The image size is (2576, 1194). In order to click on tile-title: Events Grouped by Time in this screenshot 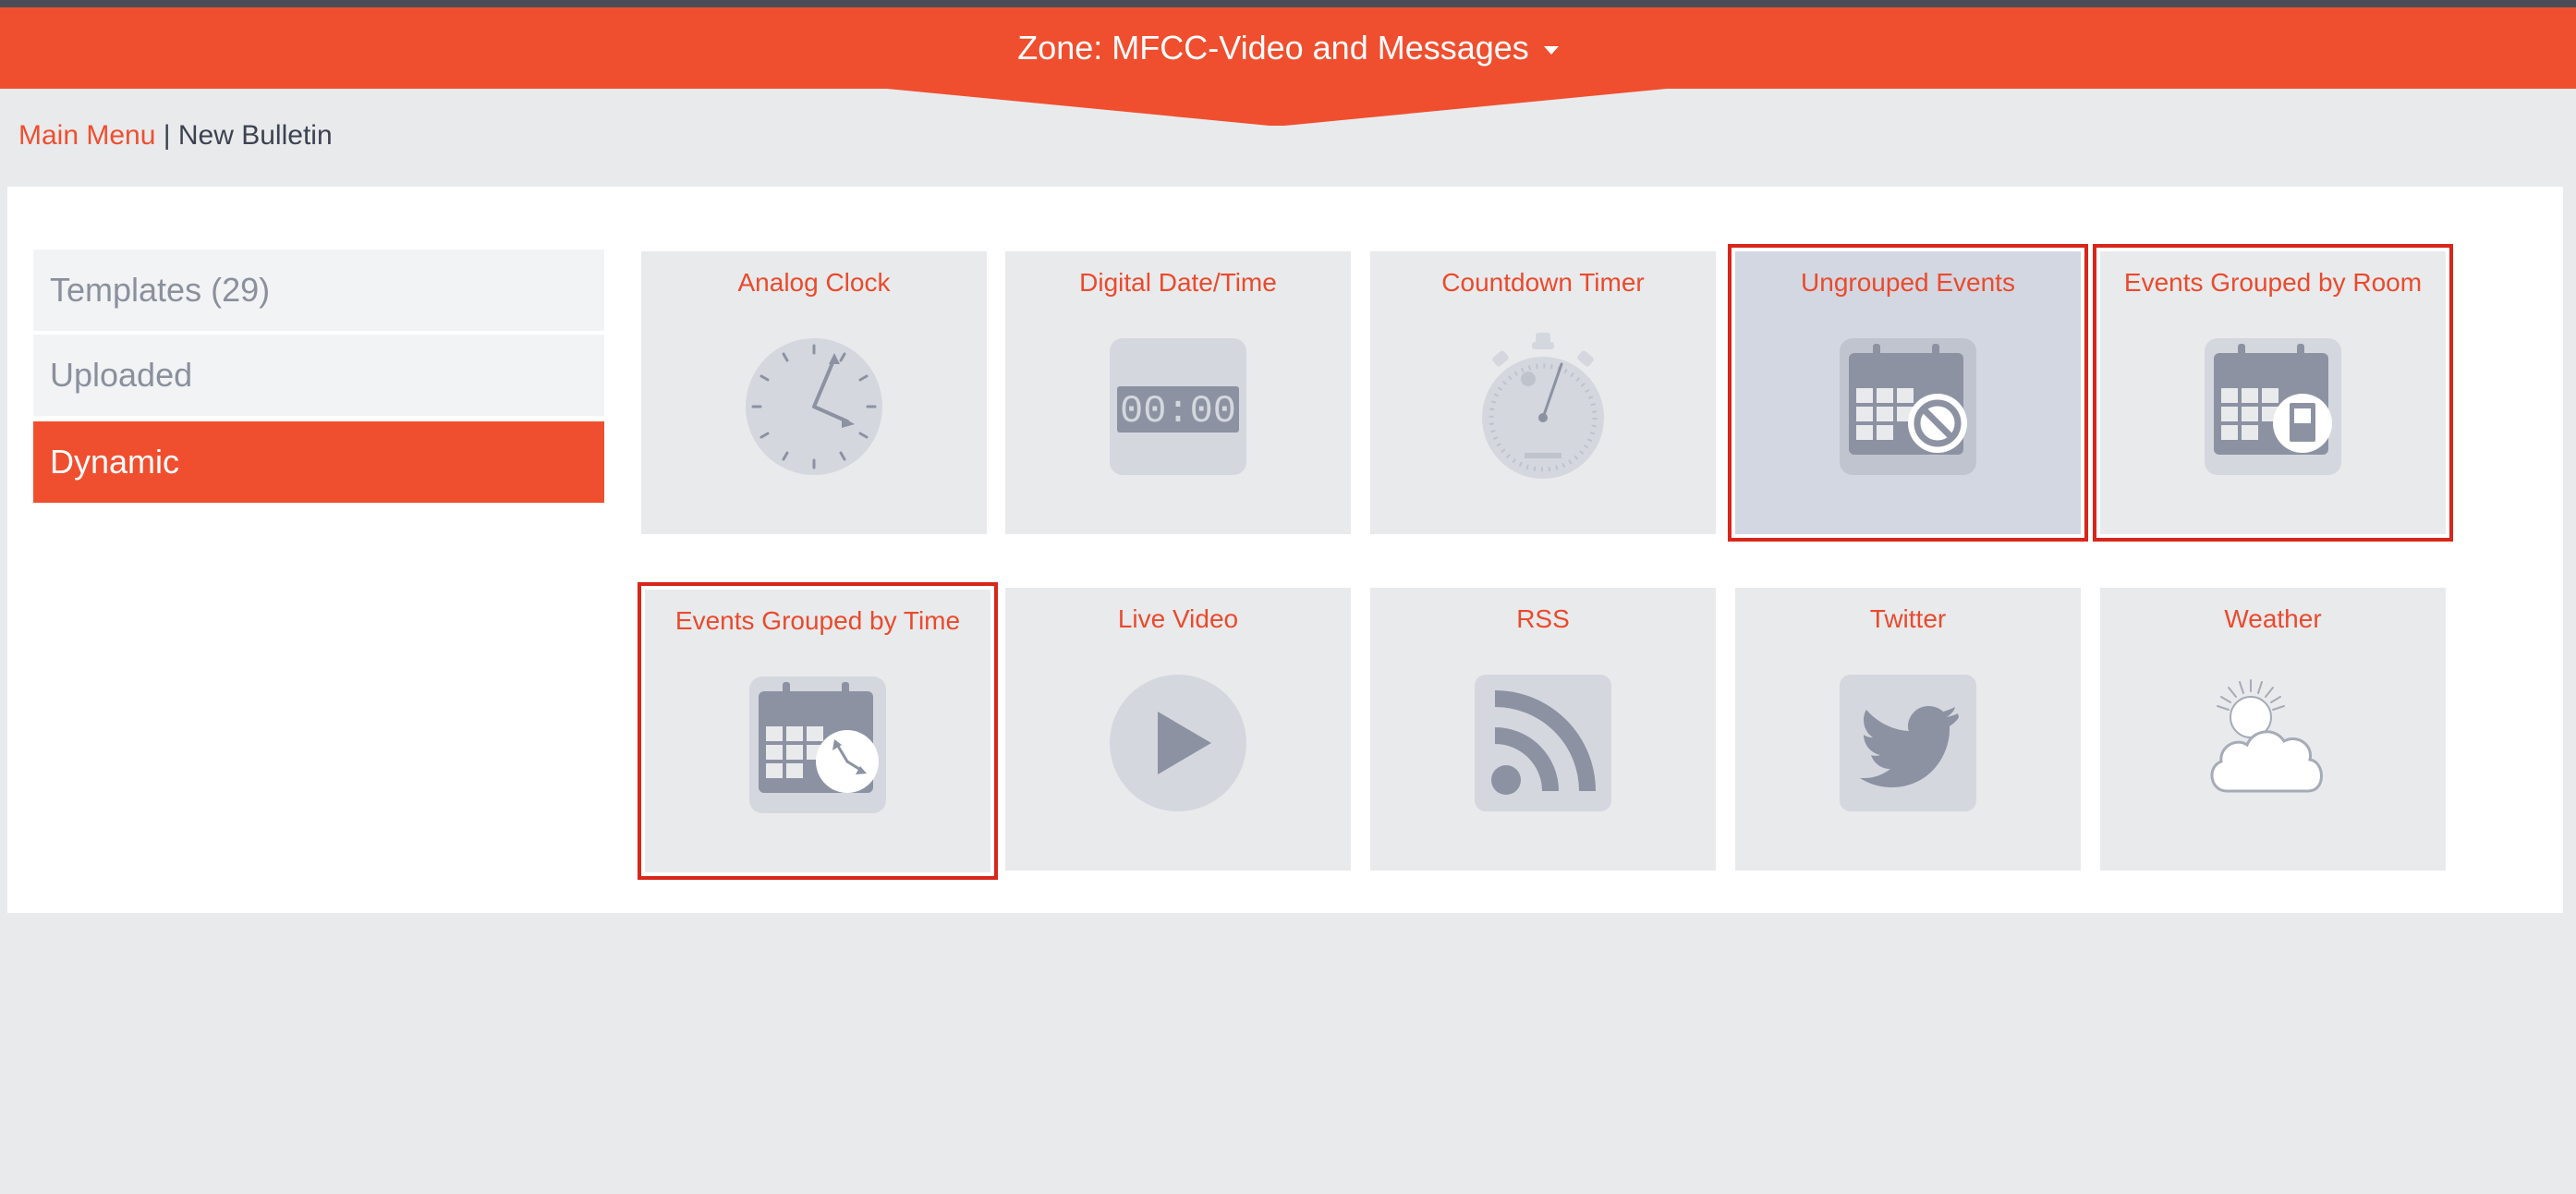, I will do `click(817, 620)`.